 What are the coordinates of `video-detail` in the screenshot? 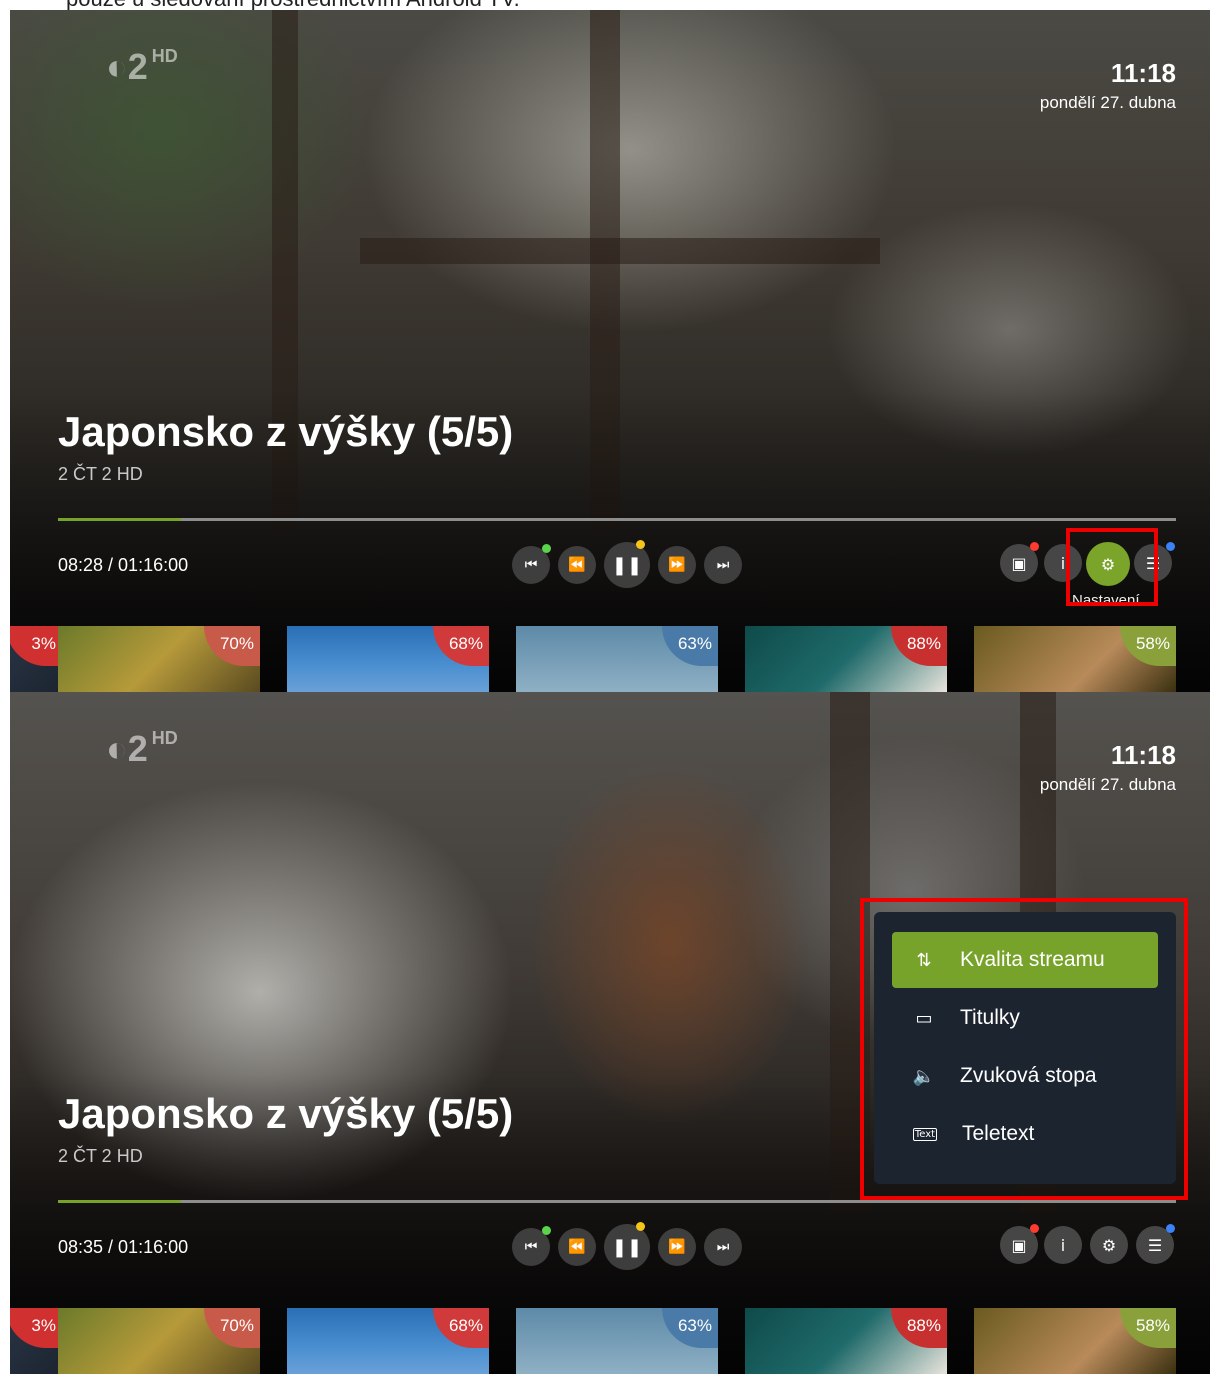 It's located at (620, 251).